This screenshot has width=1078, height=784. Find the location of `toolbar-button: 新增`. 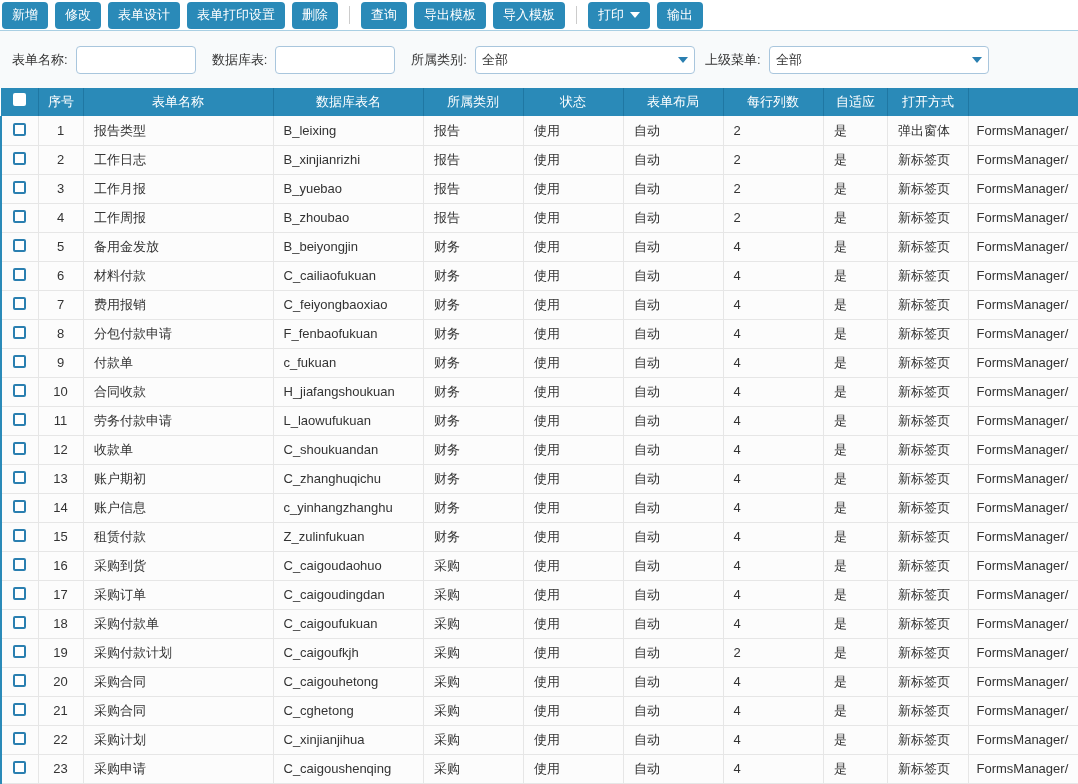

toolbar-button: 新增 is located at coordinates (25, 15).